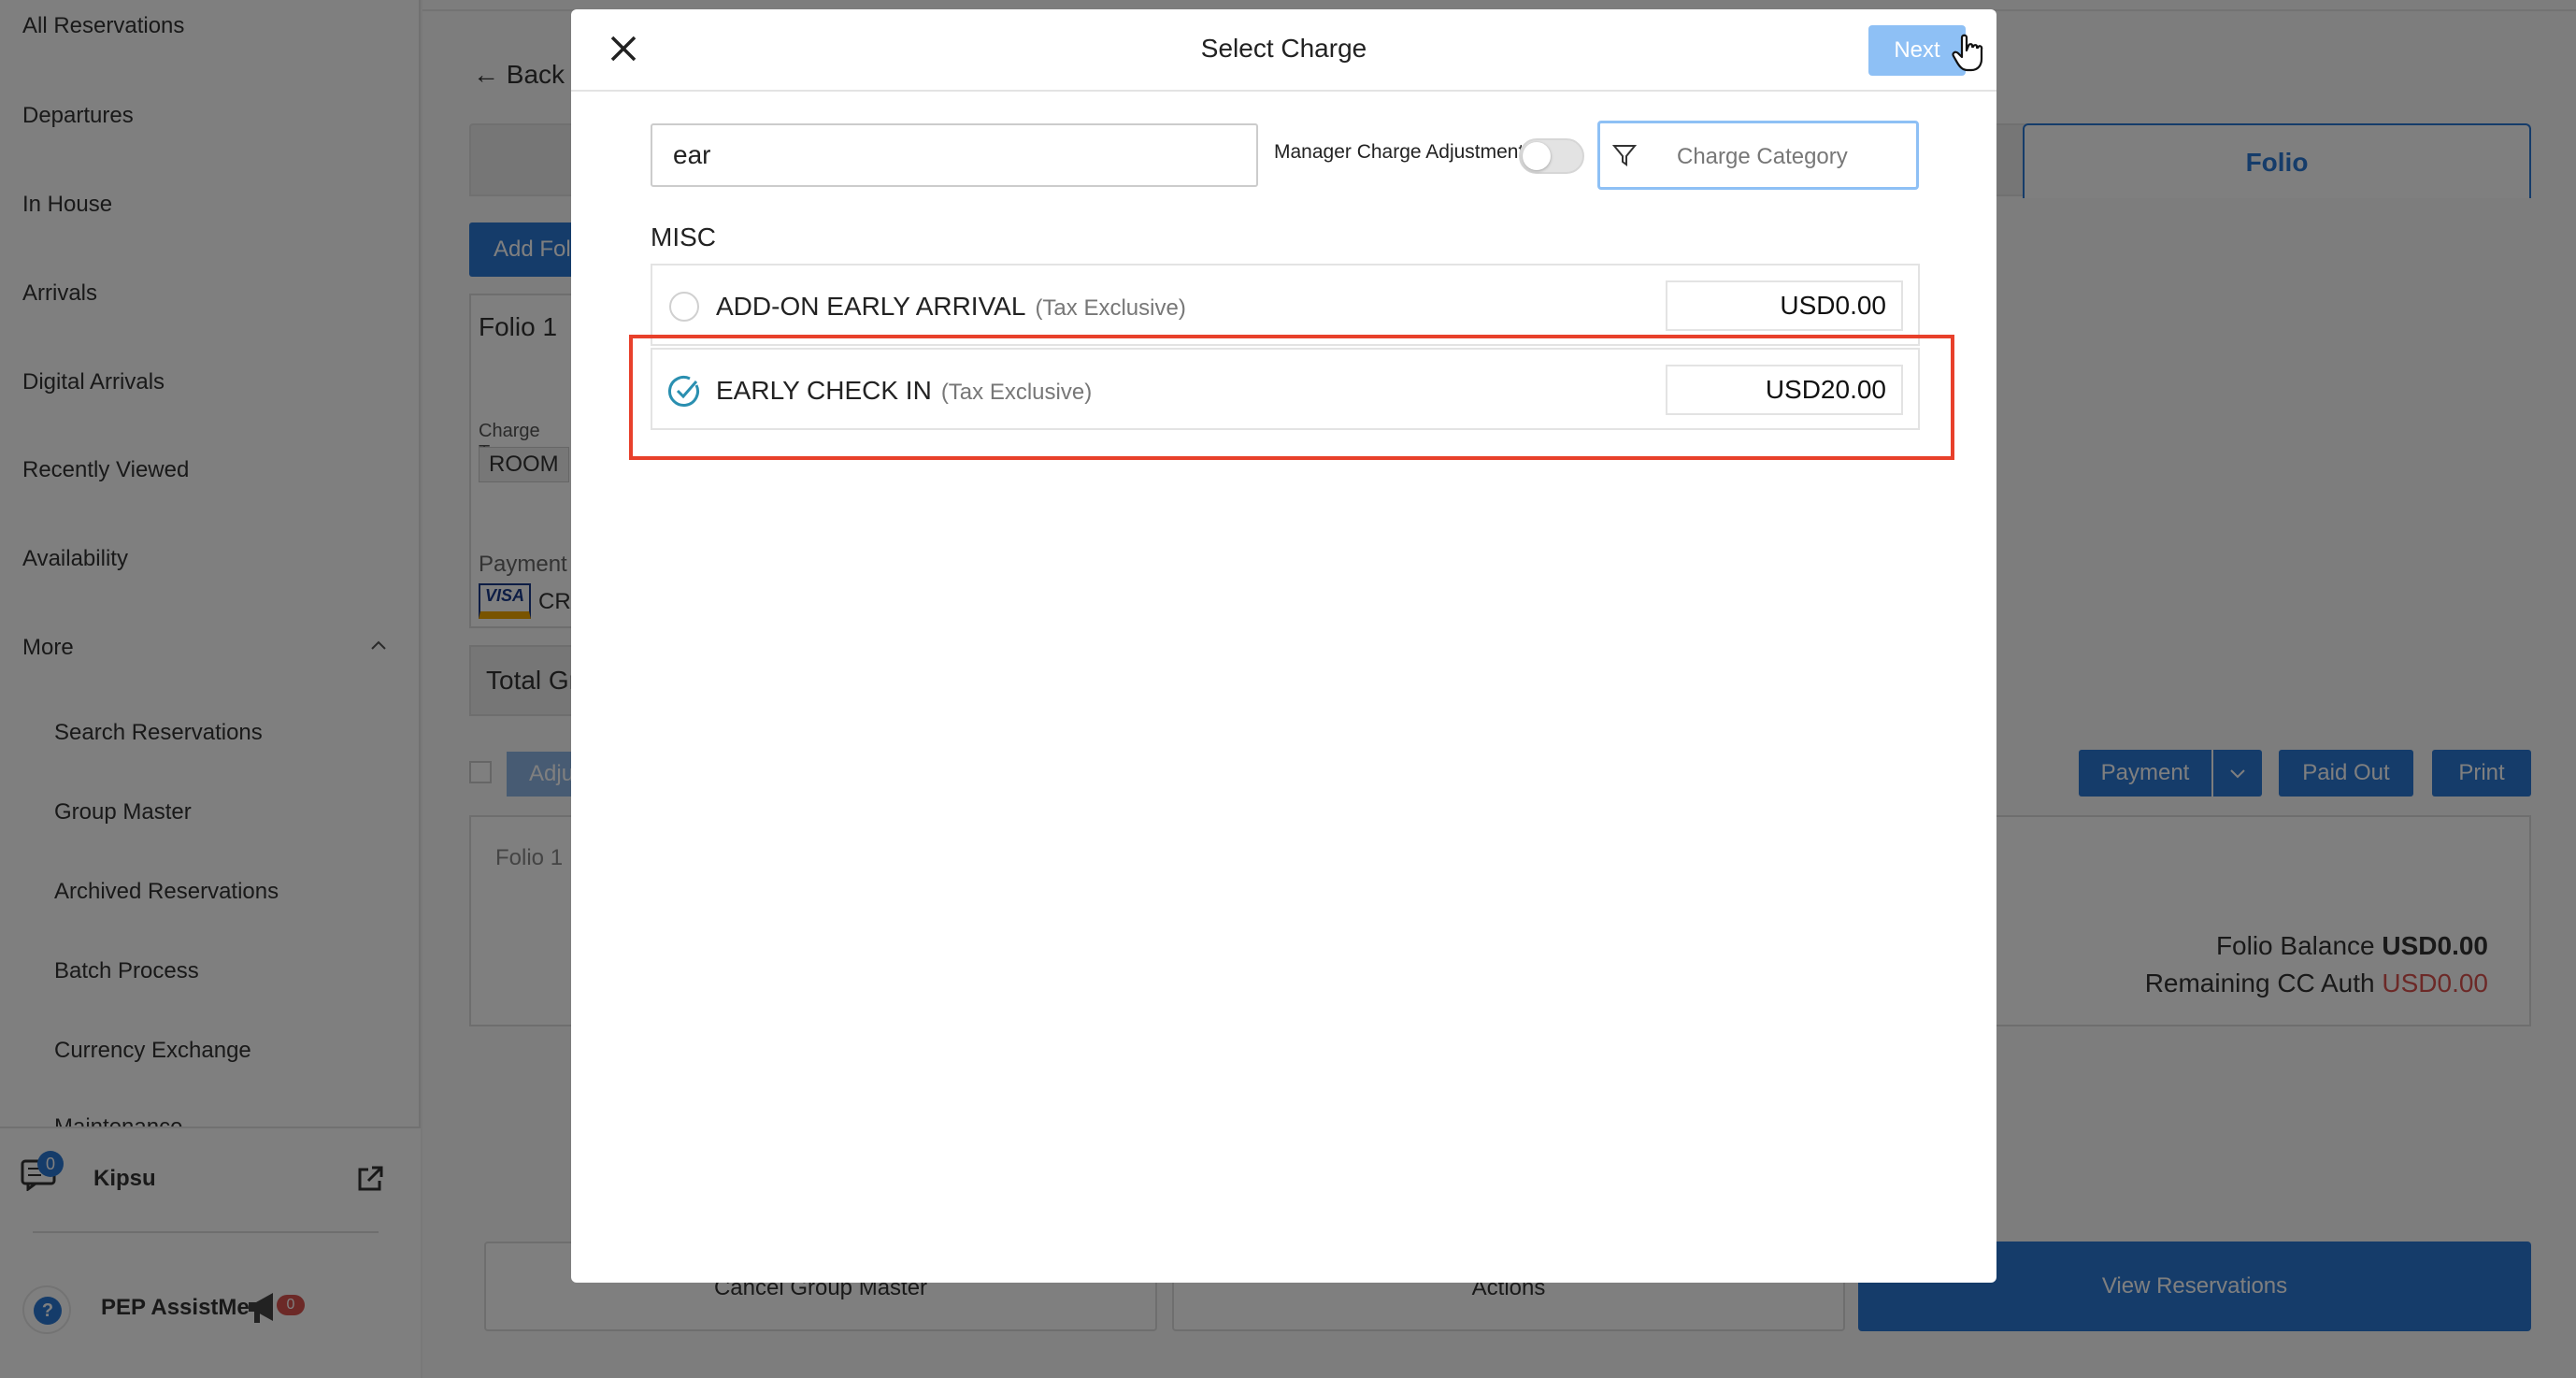  What do you see at coordinates (684, 306) in the screenshot?
I see `radio-unselected-icon` at bounding box center [684, 306].